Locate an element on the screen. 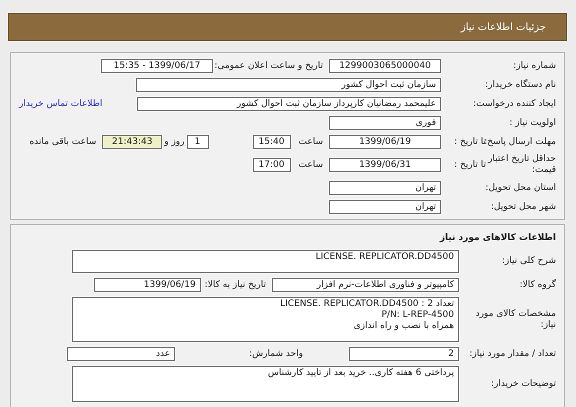 The height and width of the screenshot is (407, 576). text-field: 15:40 is located at coordinates (271, 142).